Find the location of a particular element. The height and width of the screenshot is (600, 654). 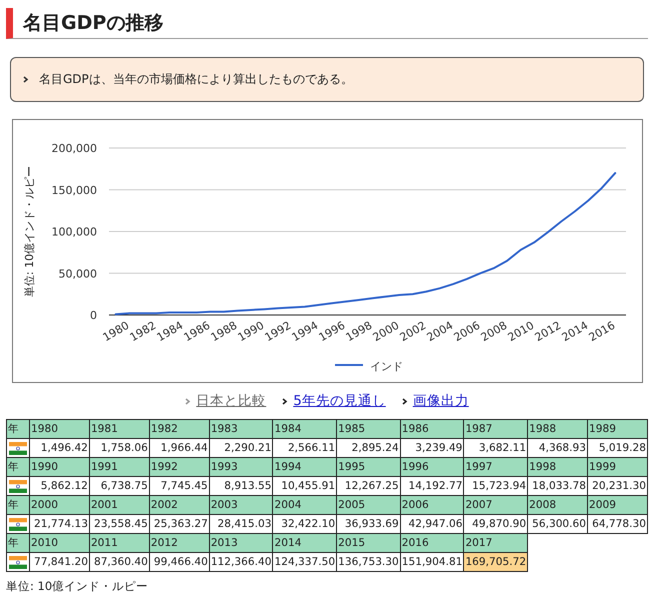

table-header-cell: 2006 is located at coordinates (432, 505).